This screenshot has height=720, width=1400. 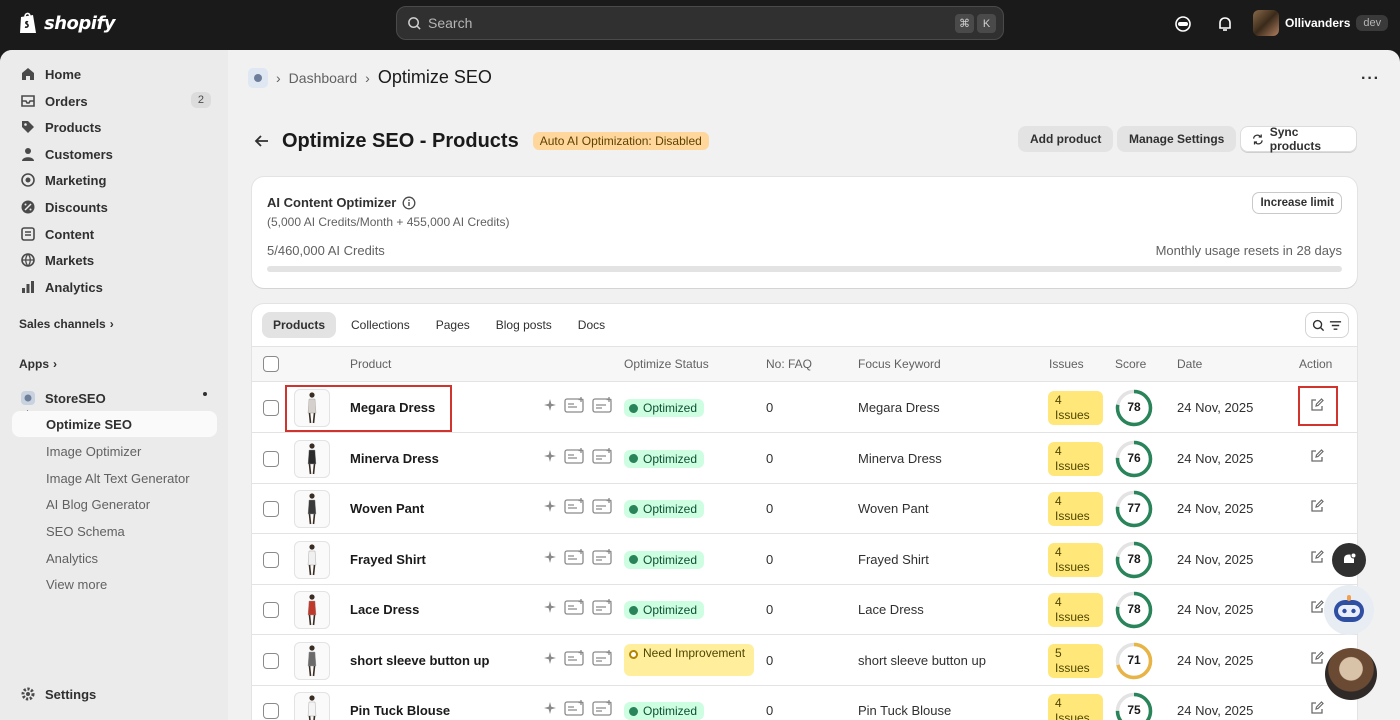 What do you see at coordinates (1349, 560) in the screenshot?
I see `notification-bell-fab` at bounding box center [1349, 560].